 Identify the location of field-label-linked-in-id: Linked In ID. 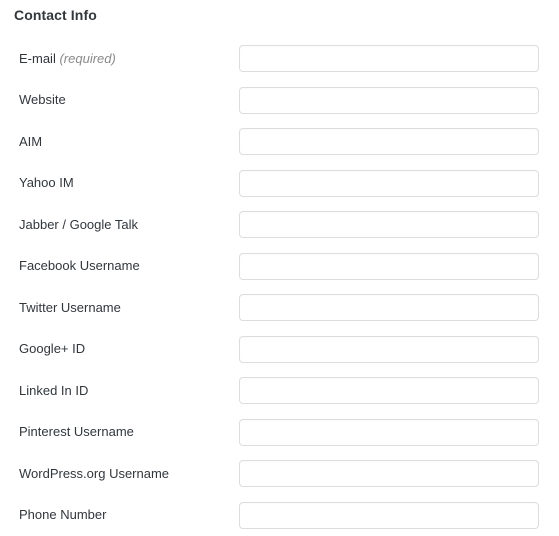
(53, 390).